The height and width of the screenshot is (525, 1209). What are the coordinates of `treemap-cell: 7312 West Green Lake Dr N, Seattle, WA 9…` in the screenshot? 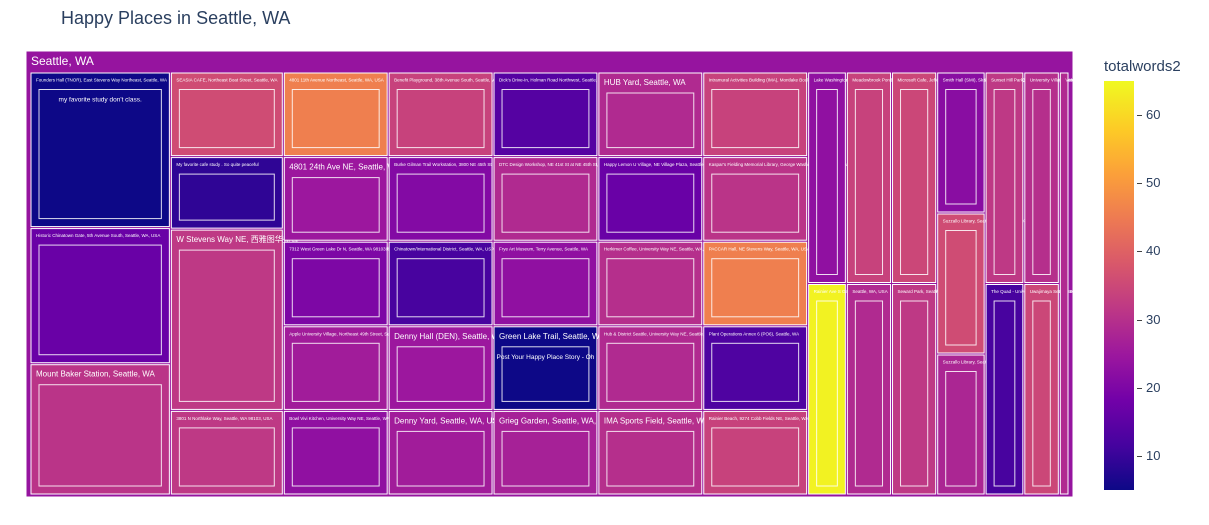 It's located at (339, 283).